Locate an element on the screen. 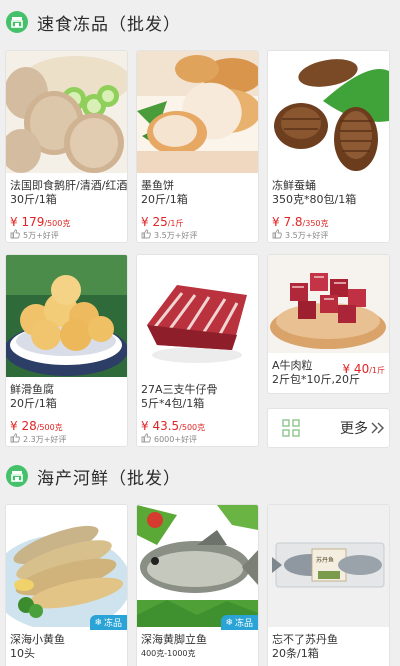 This screenshot has width=400, height=666. product-name: 忘不了苏丹鱼 is located at coordinates (305, 639).